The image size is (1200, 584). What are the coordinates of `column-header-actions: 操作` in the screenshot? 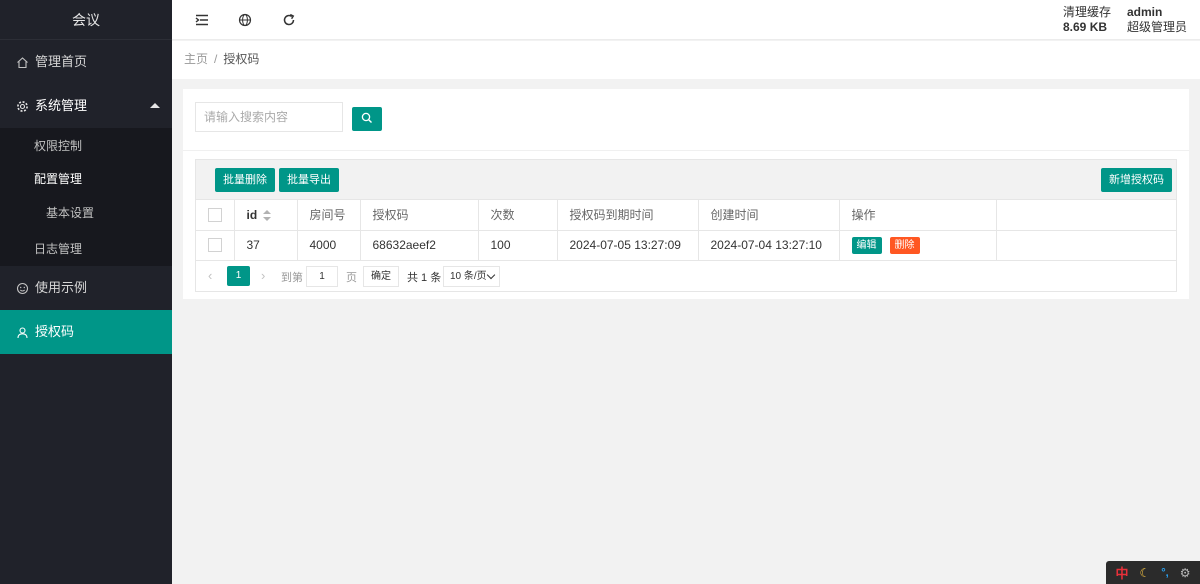 It's located at (918, 215).